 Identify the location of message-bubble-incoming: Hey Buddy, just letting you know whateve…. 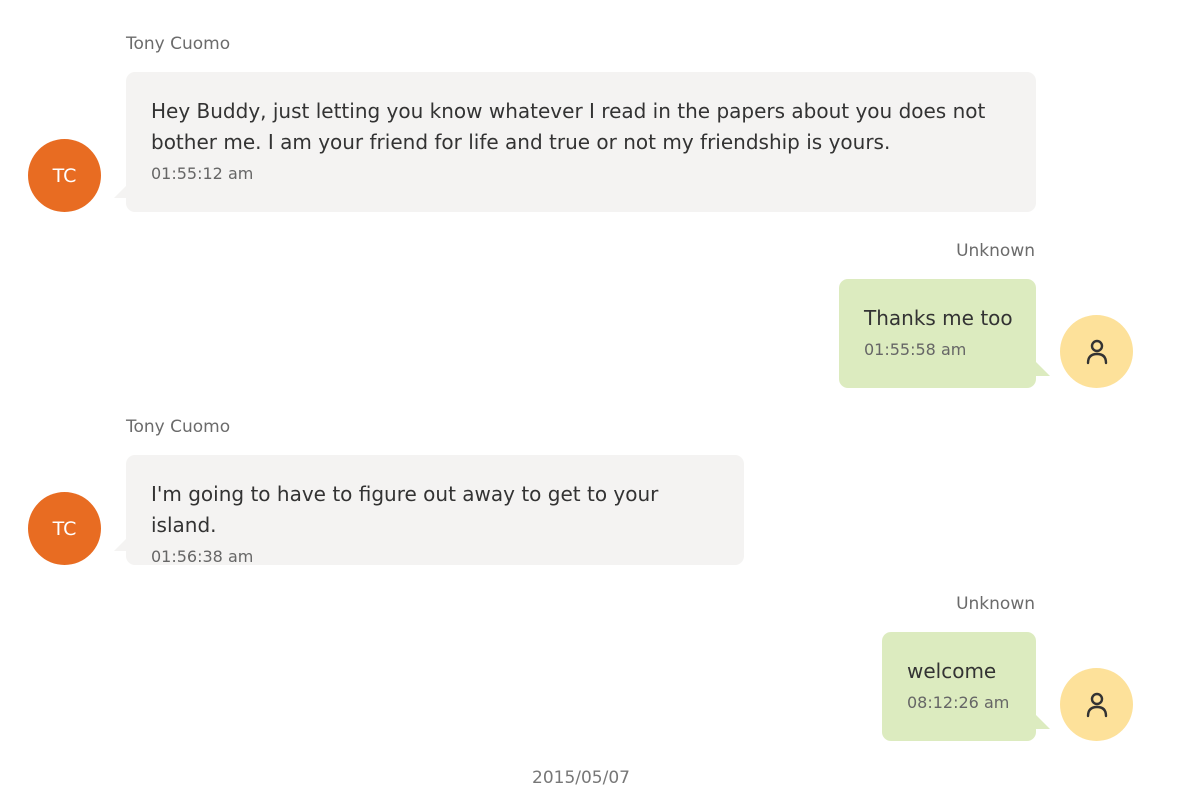
(575, 142).